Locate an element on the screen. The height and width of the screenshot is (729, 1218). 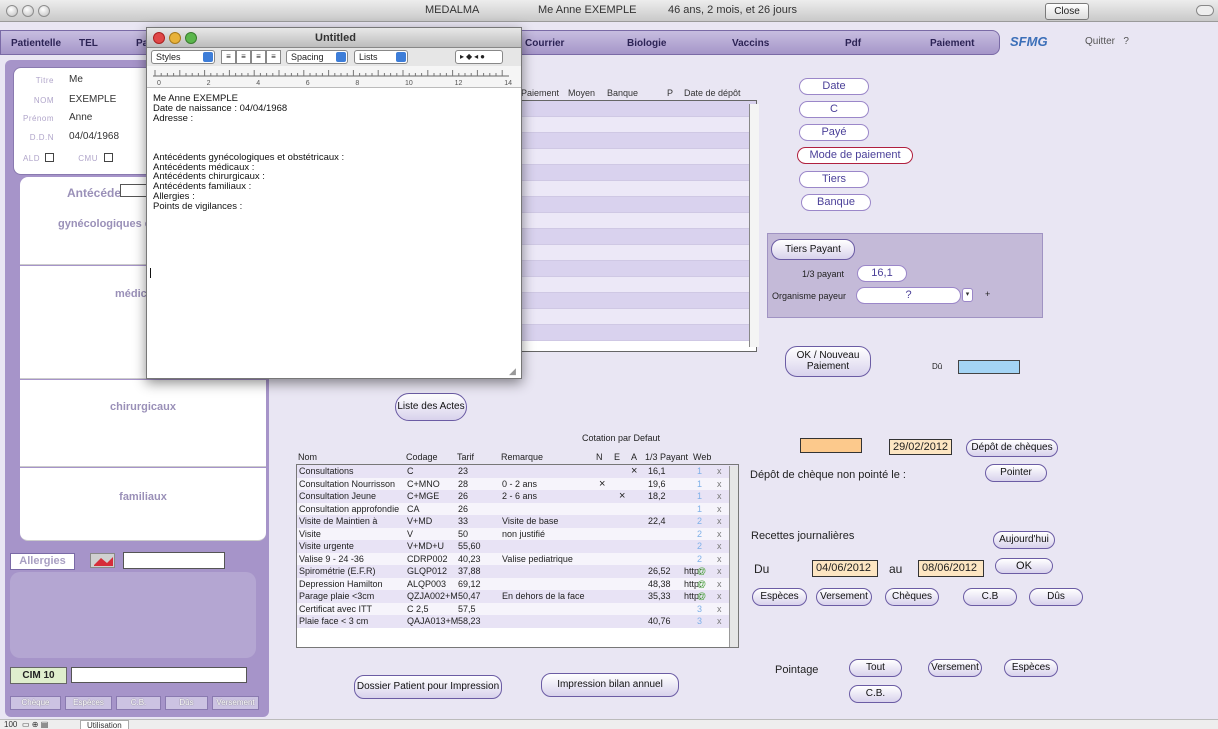
table-row: Consultations C 23 × 16,1 1 x is located at coordinates (517, 471).